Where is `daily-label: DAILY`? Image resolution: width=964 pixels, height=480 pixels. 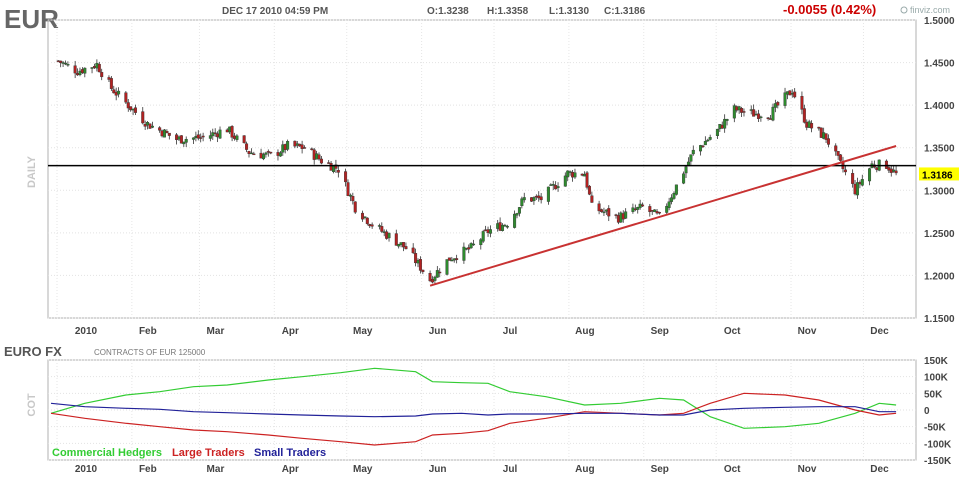
daily-label: DAILY is located at coordinates (32, 171).